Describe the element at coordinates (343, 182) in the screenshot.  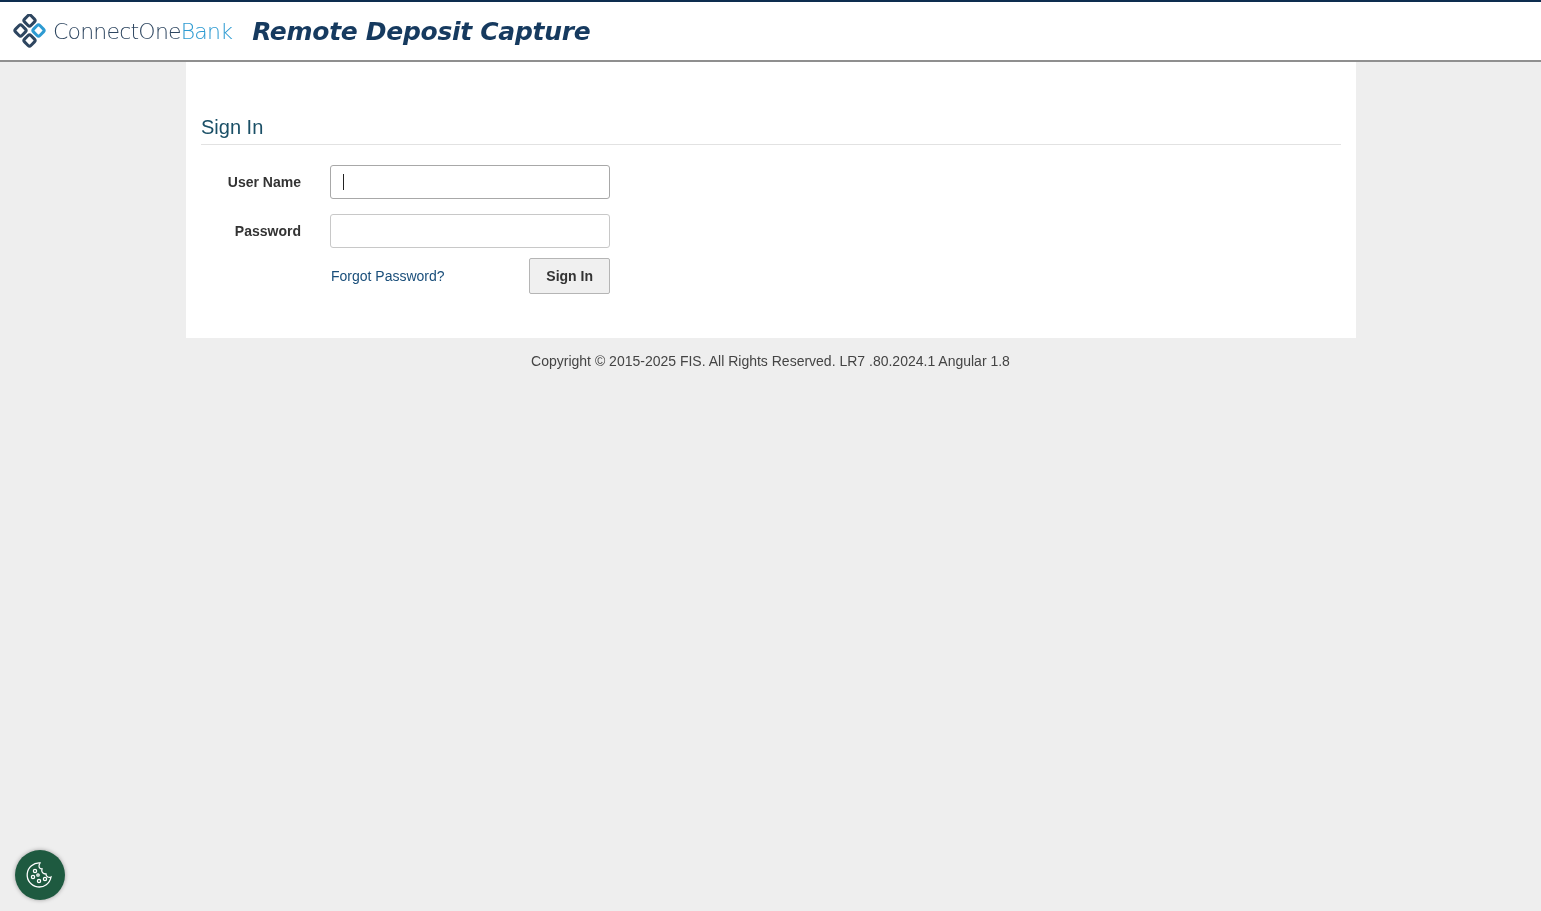
I see `text-cursor` at that location.